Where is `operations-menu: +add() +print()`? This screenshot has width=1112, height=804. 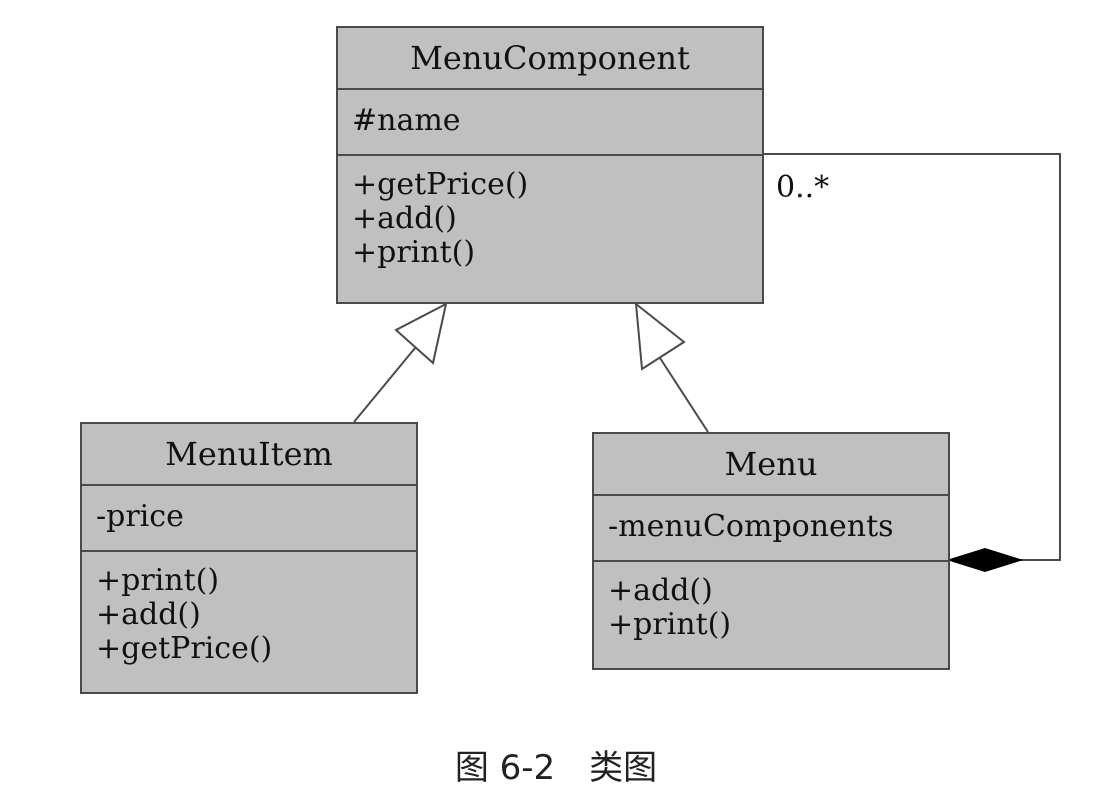 operations-menu: +add() +print() is located at coordinates (771, 601).